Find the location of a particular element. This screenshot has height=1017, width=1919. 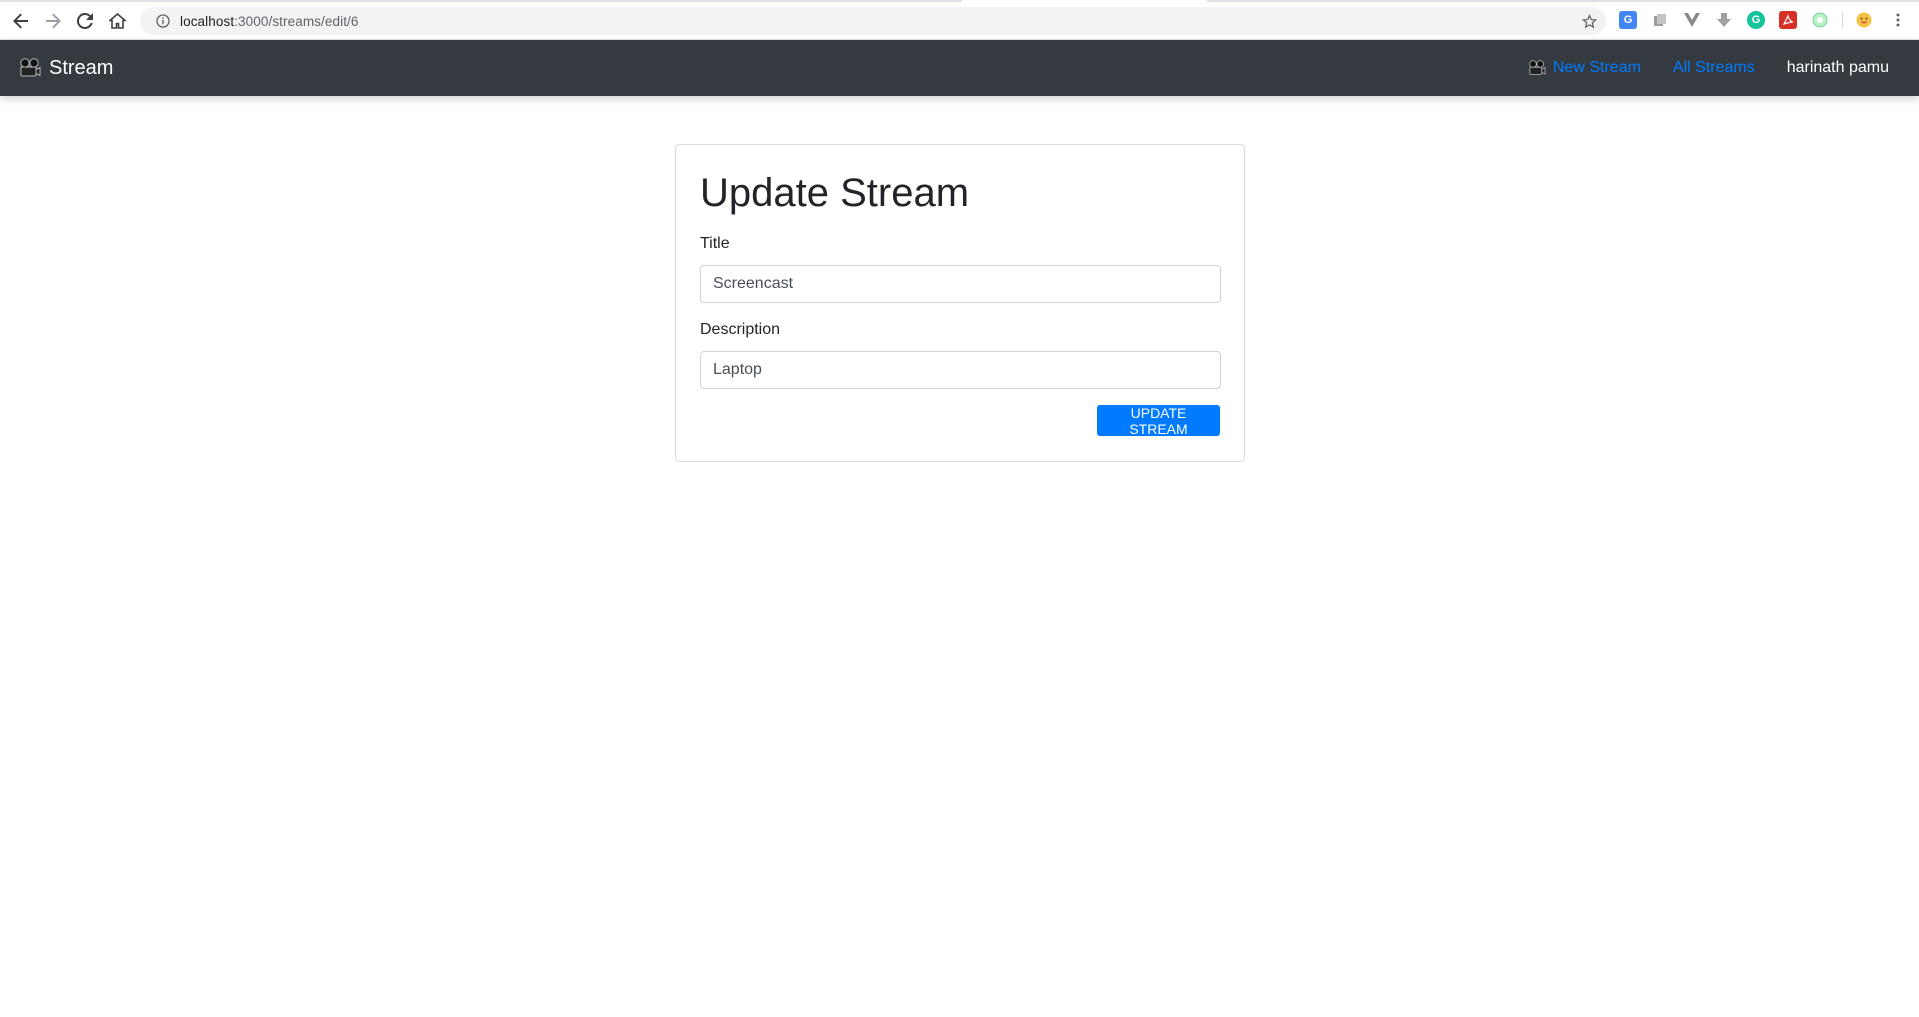

all-streams-link: All Streams is located at coordinates (1714, 68).